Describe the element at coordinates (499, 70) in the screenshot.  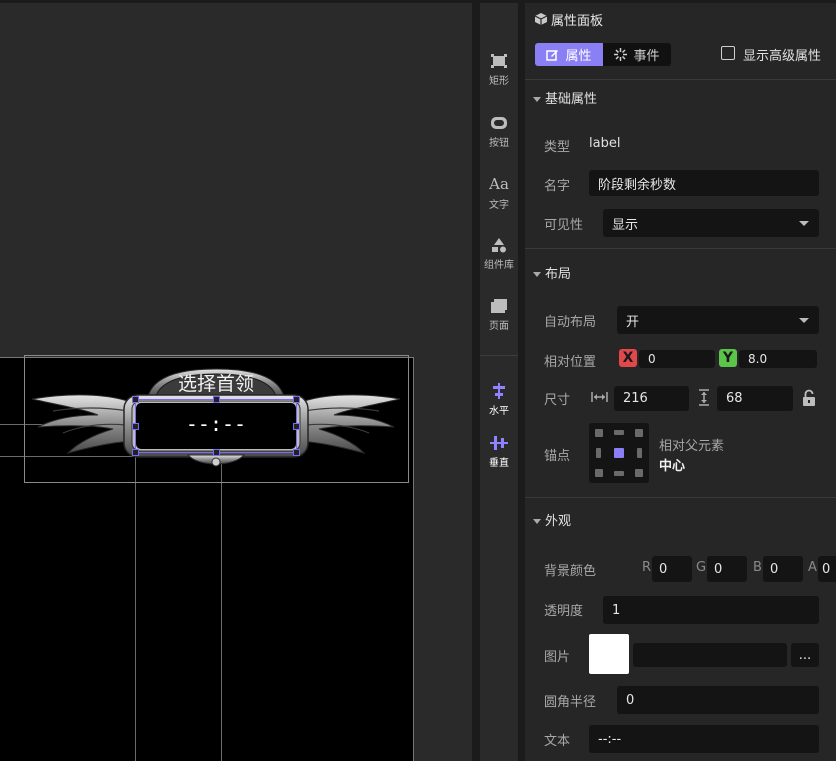
I see `tool-rectangle: 矩形` at that location.